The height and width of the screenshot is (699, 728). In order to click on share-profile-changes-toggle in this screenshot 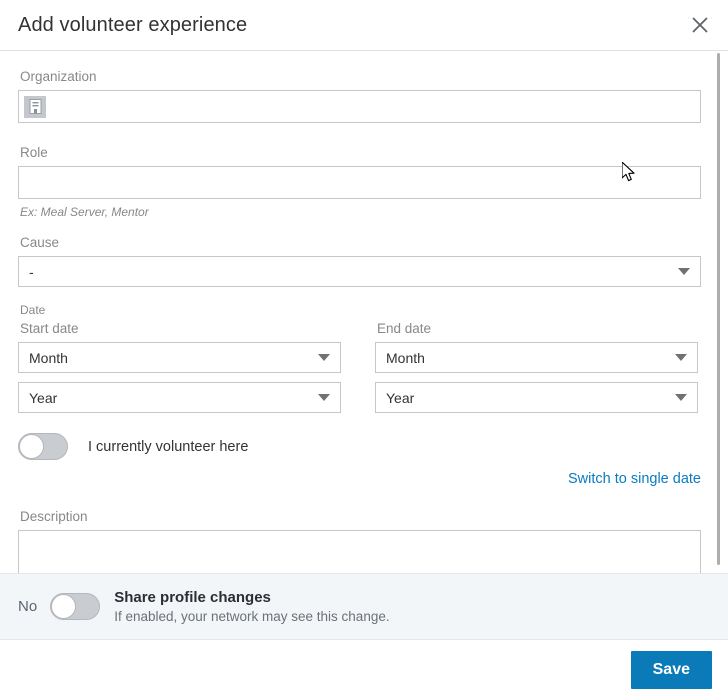, I will do `click(75, 606)`.